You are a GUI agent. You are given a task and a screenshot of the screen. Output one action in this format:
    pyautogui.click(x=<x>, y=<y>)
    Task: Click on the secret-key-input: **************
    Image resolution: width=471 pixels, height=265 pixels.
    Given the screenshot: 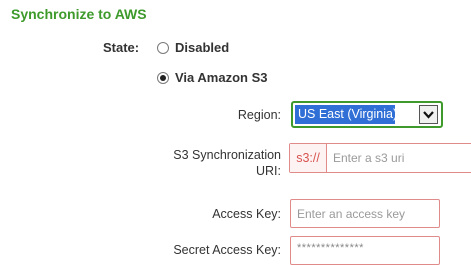 What is the action you would take?
    pyautogui.click(x=365, y=250)
    